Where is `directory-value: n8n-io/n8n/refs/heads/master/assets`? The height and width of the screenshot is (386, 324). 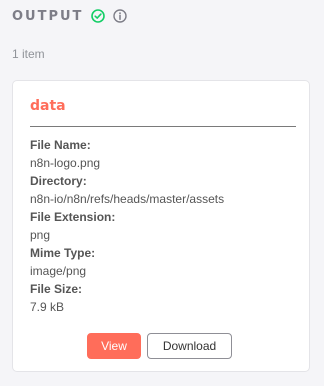 directory-value: n8n-io/n8n/refs/heads/master/assets is located at coordinates (127, 199).